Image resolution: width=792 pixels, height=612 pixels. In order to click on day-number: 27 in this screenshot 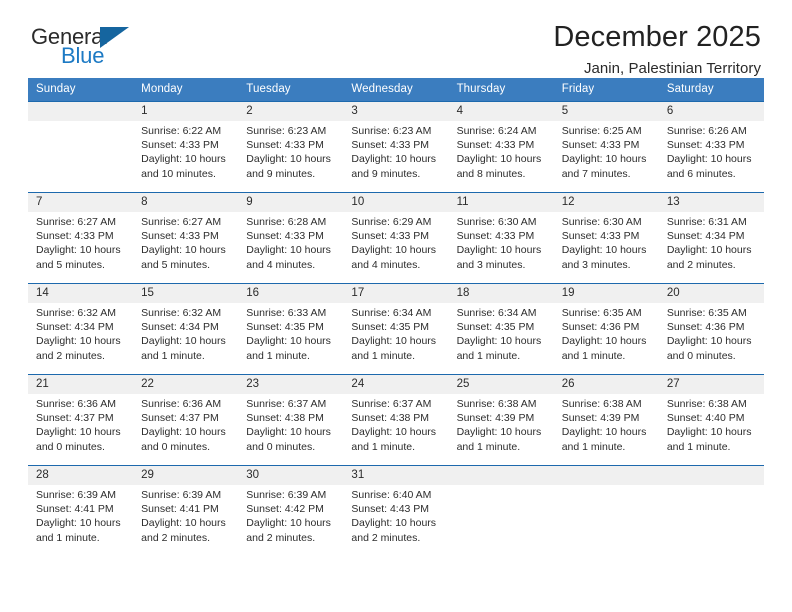, I will do `click(711, 384)`.